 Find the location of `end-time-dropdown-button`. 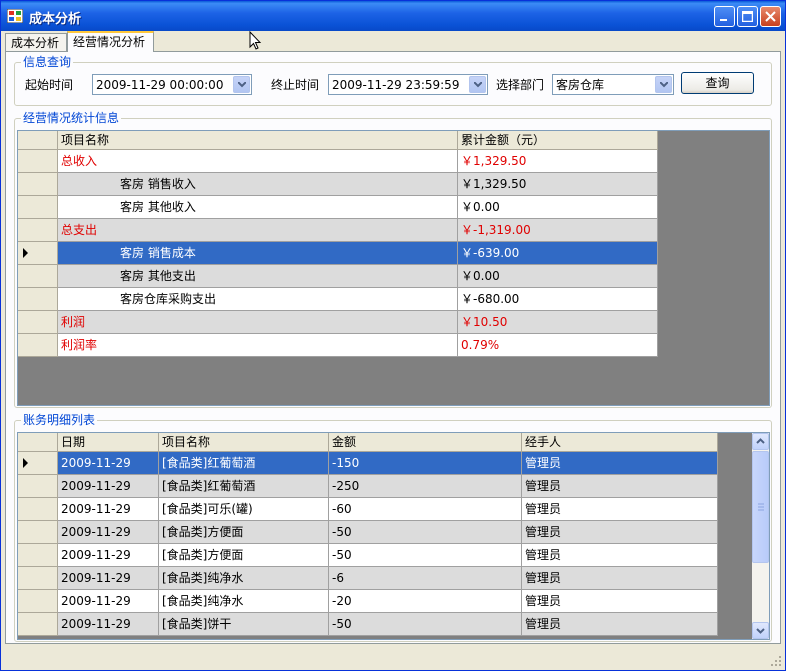

end-time-dropdown-button is located at coordinates (477, 84).